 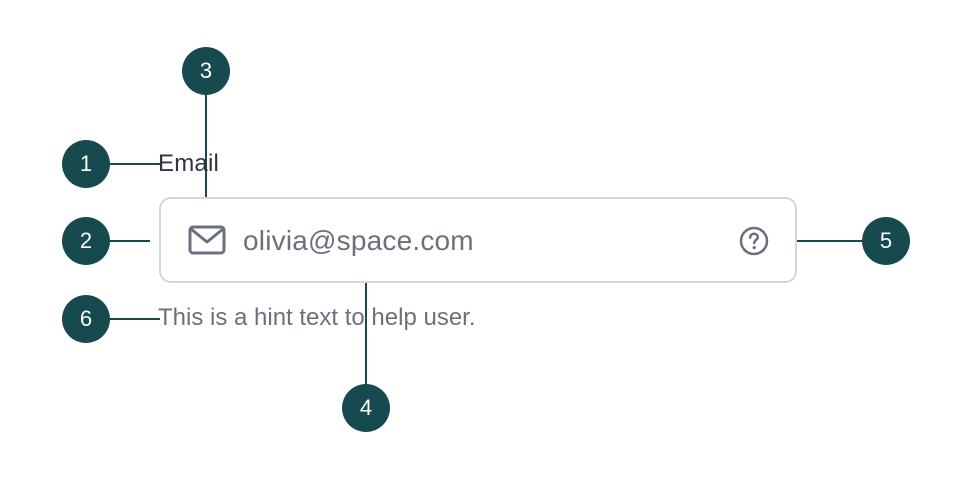 I want to click on help-circle-icon, so click(x=754, y=241).